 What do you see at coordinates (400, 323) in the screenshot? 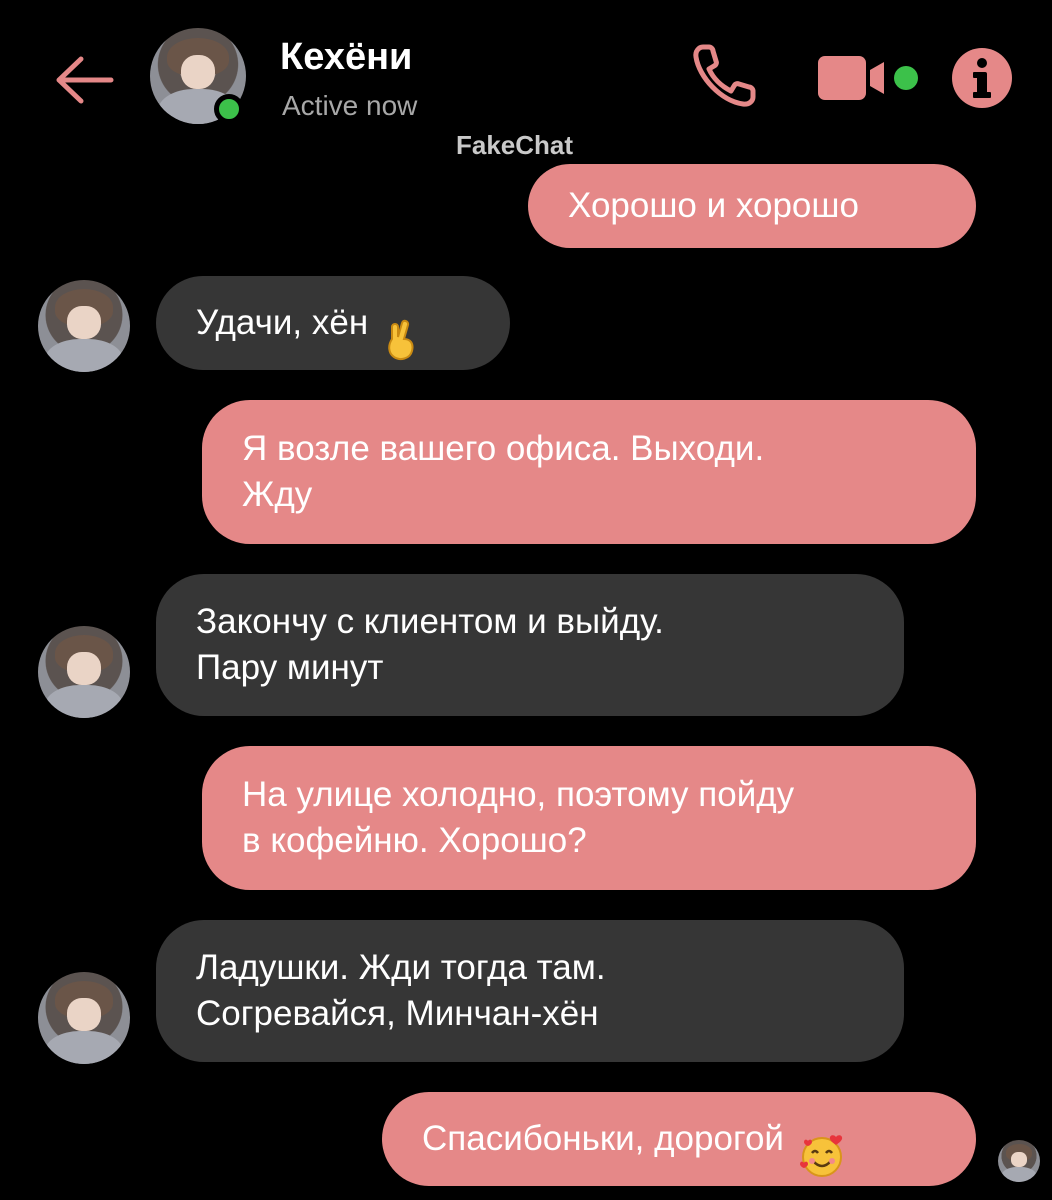
I see `fingers-crossed-emoji` at bounding box center [400, 323].